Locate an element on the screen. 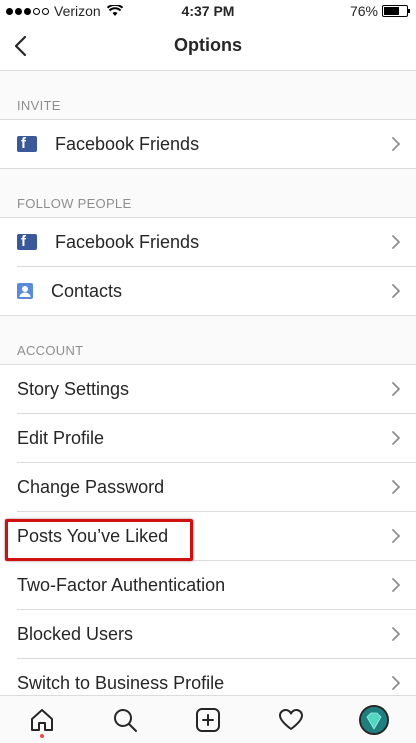 This screenshot has height=743, width=416. switch-to-business-profile-row: Switch to Business Profile is located at coordinates (216, 677).